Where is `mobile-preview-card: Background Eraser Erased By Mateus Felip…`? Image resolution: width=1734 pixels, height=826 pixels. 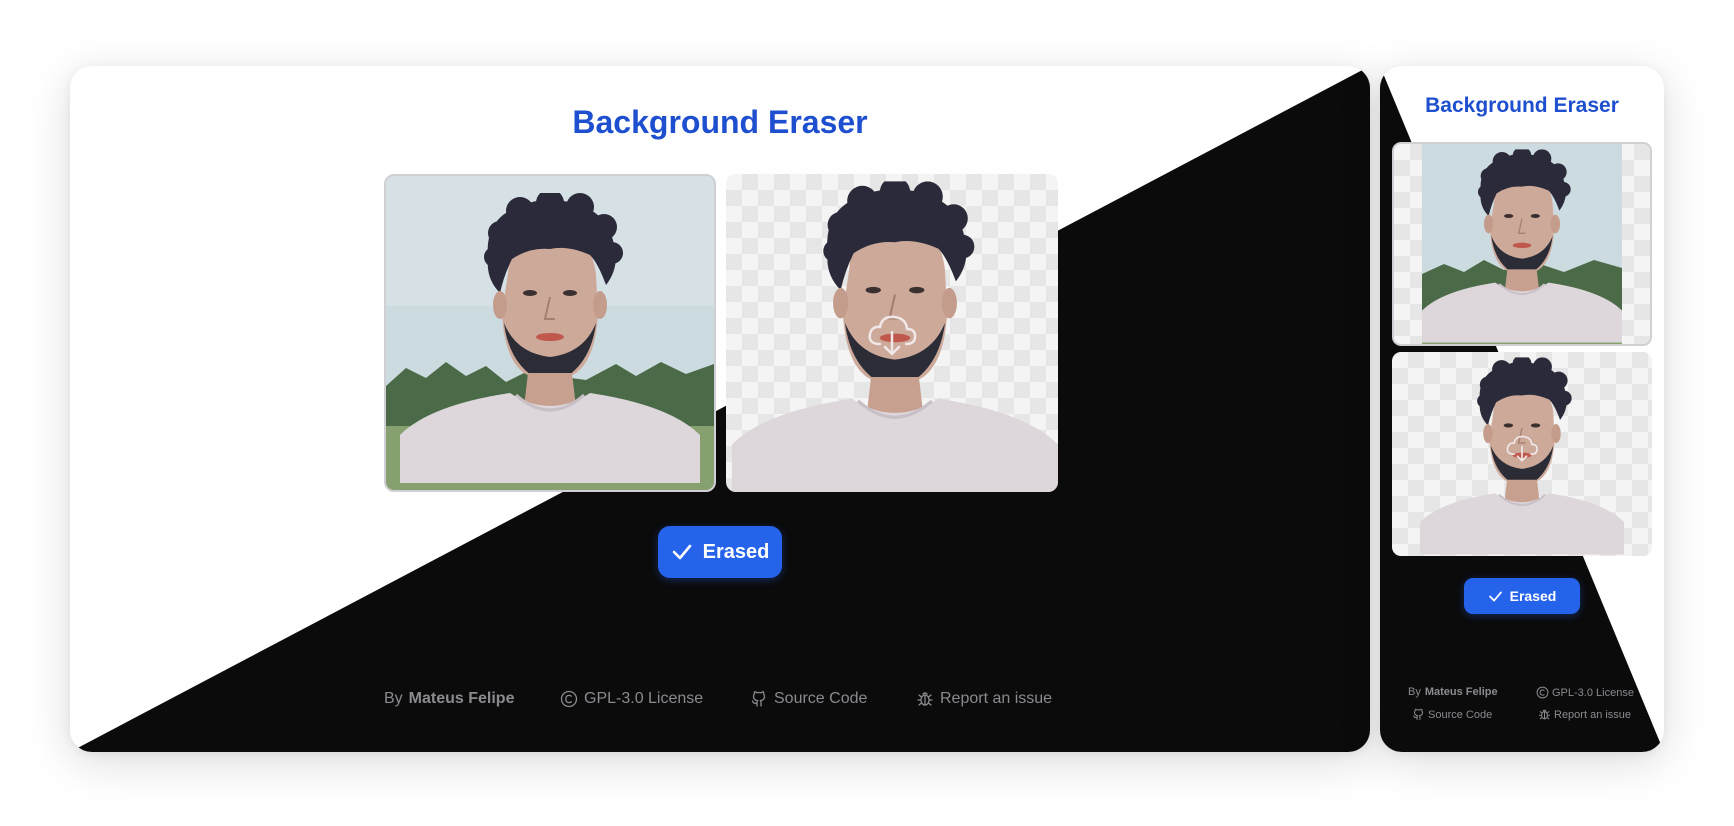 mobile-preview-card: Background Eraser Erased By Mateus Felip… is located at coordinates (1522, 409).